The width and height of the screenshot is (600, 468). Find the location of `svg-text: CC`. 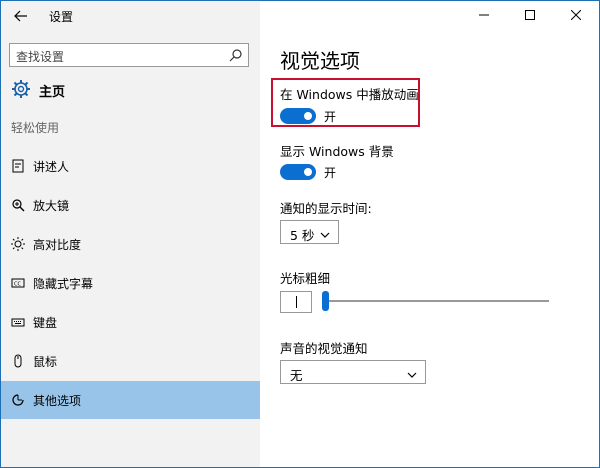

svg-text: CC is located at coordinates (17, 285).